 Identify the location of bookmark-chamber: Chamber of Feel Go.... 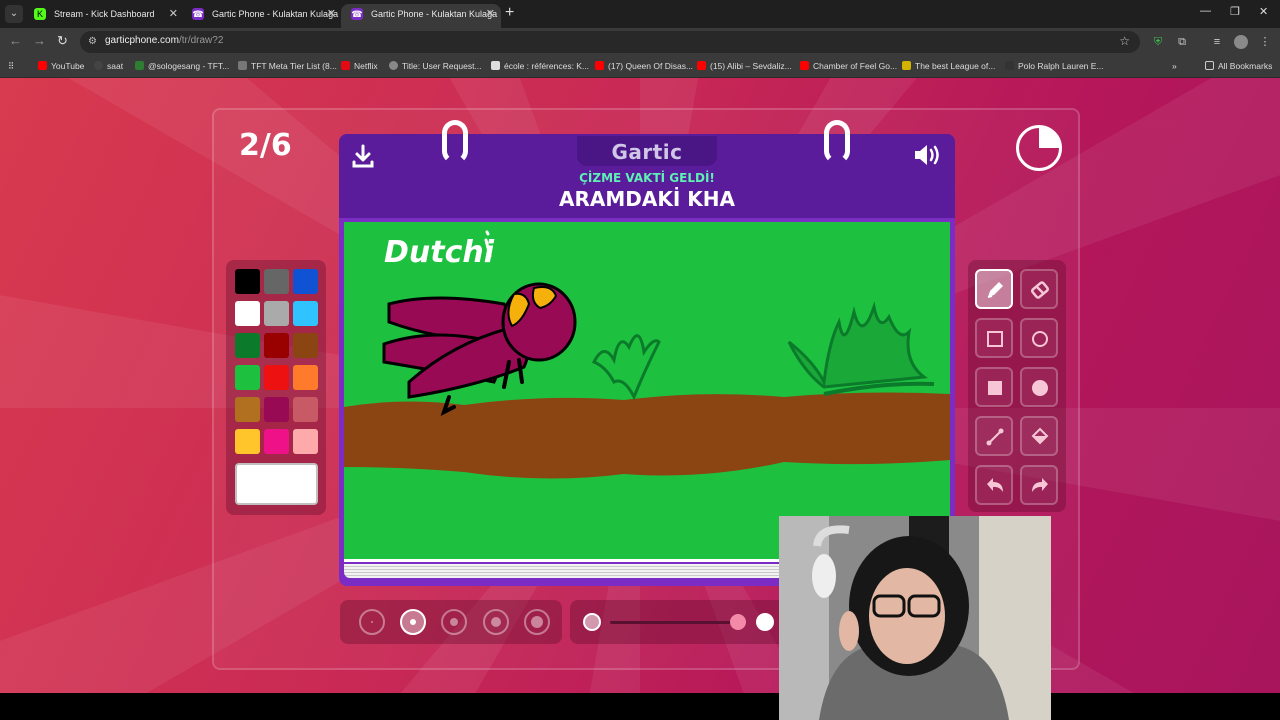
(848, 66).